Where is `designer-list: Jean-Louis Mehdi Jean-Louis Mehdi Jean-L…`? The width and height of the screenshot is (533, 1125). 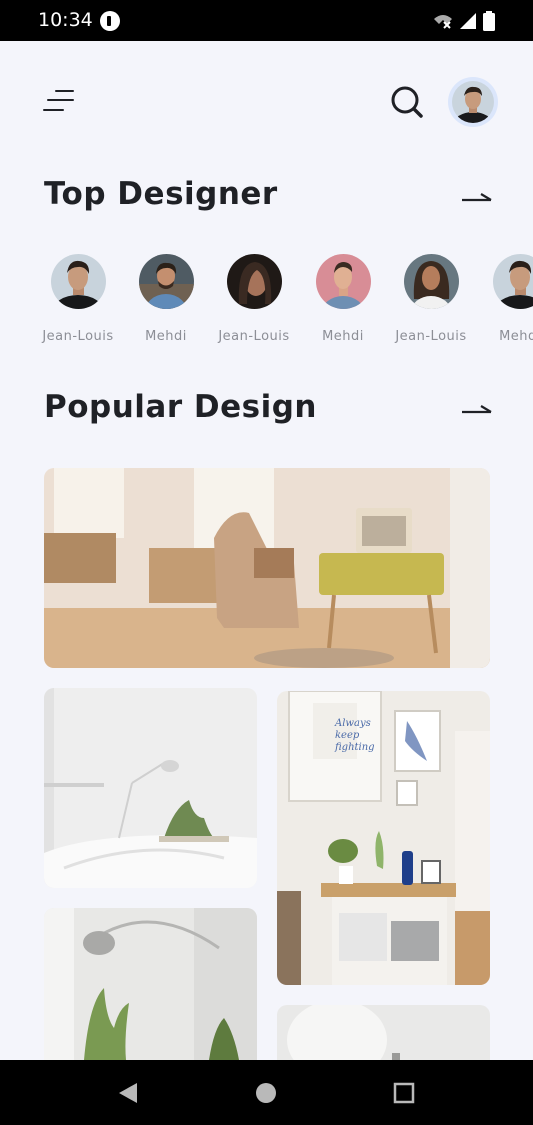
designer-list: Jean-Louis Mehdi Jean-Louis Mehdi Jean-L… is located at coordinates (266, 304).